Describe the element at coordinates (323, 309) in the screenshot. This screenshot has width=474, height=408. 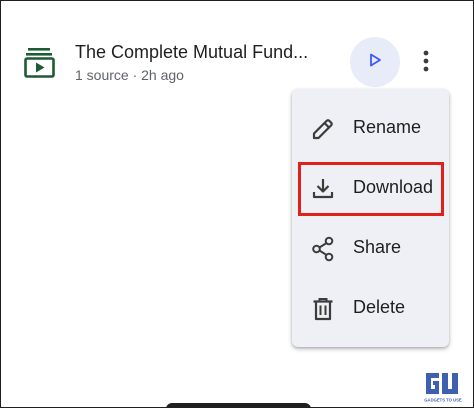
I see `trash-icon` at that location.